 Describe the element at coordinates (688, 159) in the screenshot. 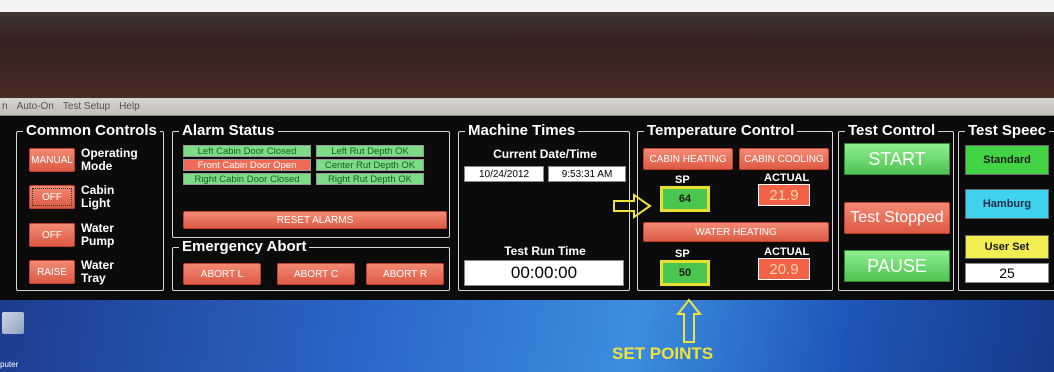

I see `cabin-heating-button: CABIN HEATING` at that location.